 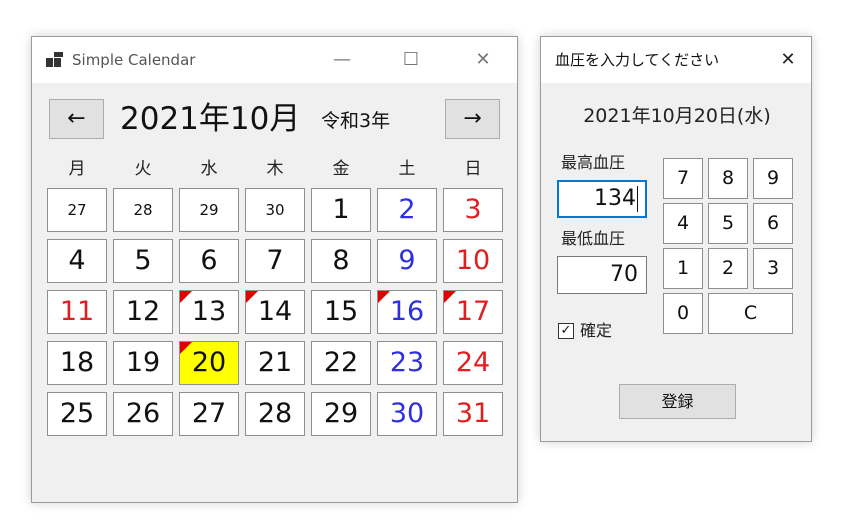 I want to click on day-number: 2, so click(x=407, y=209).